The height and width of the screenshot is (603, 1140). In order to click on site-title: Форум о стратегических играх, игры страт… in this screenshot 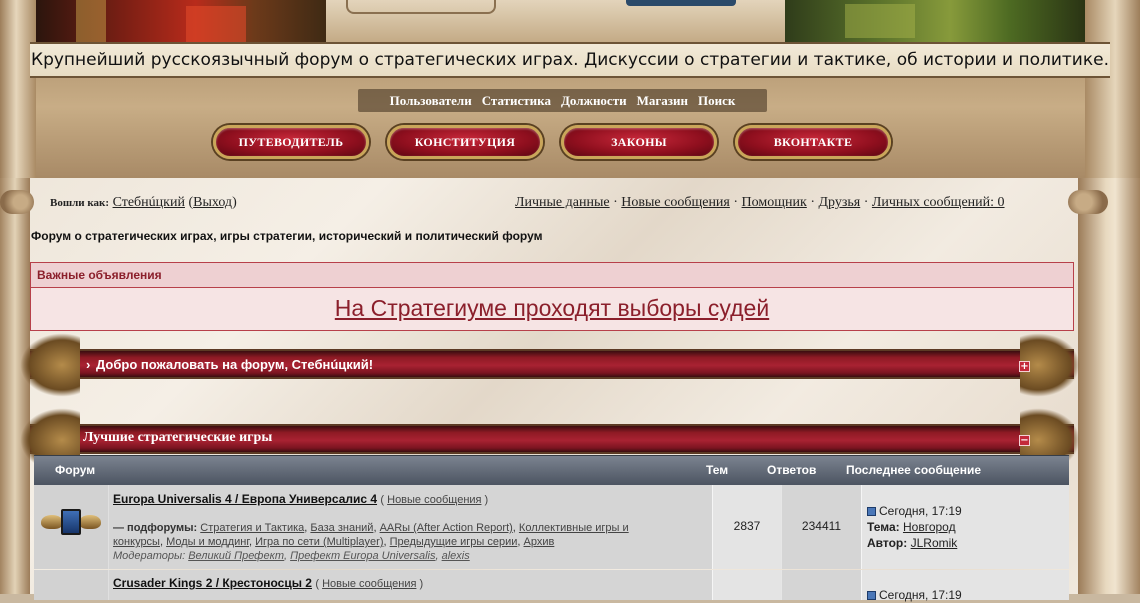, I will do `click(287, 236)`.